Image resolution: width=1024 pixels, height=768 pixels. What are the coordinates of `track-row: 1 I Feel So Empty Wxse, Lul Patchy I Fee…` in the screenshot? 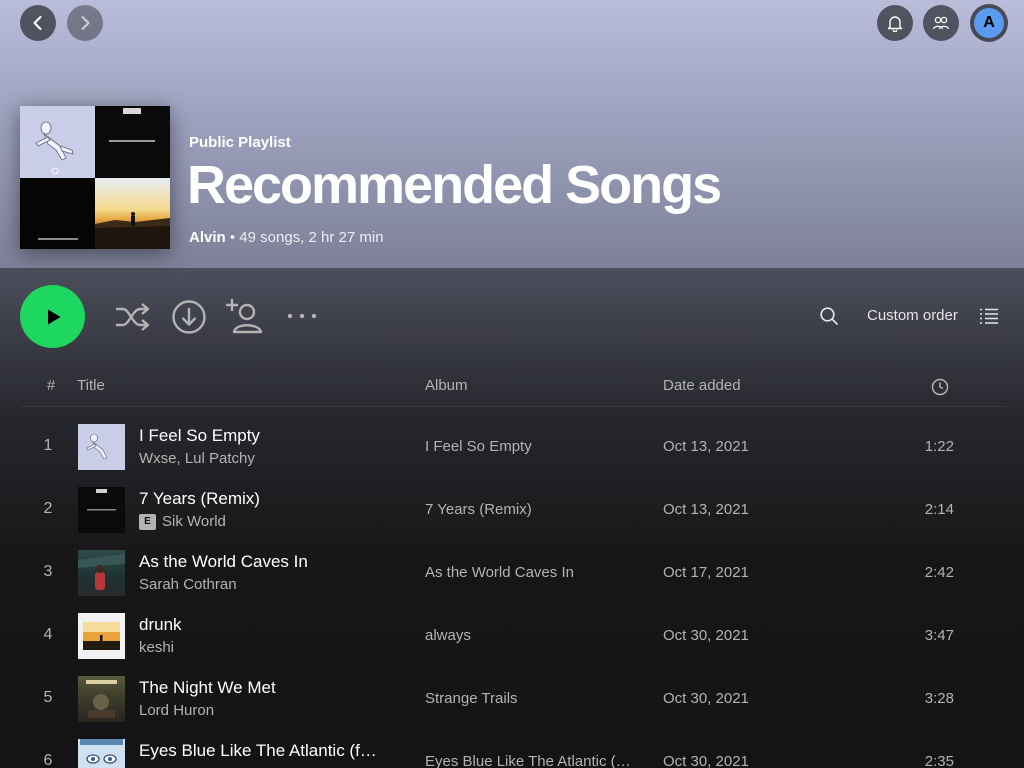 It's located at (513, 448).